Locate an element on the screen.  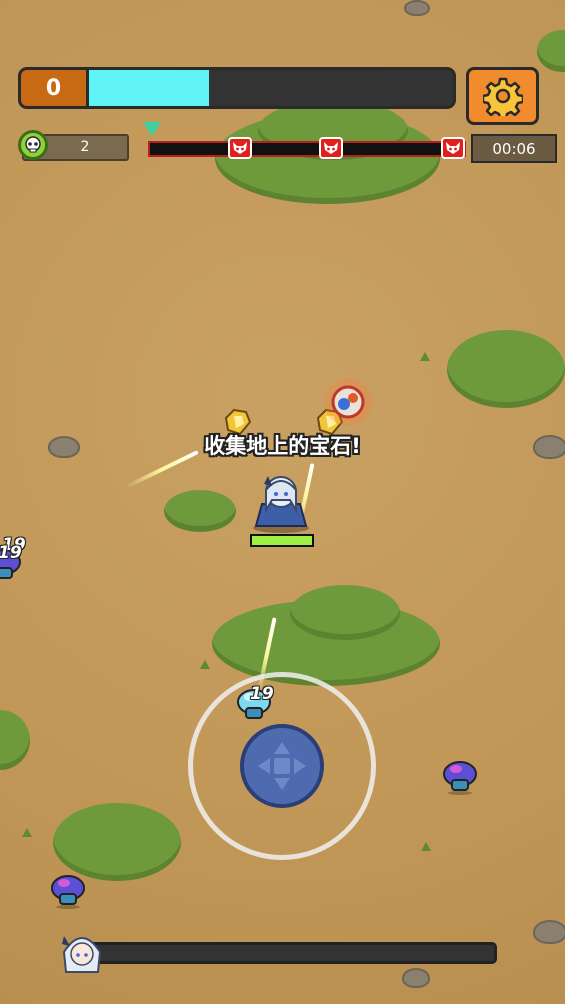
hero-health-bar is located at coordinates (282, 540).